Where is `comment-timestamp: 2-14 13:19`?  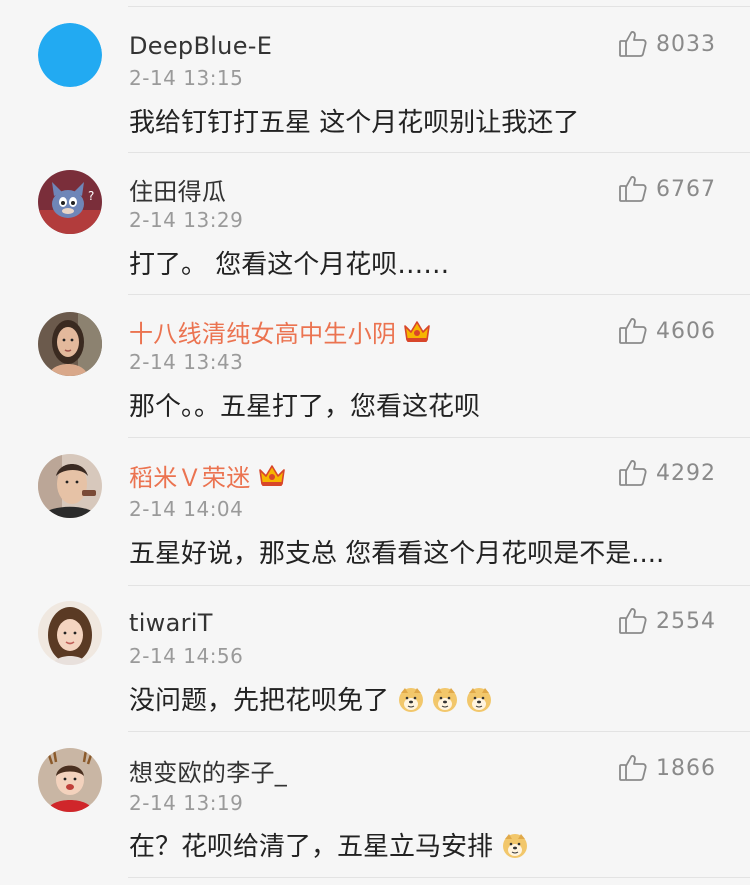
comment-timestamp: 2-14 13:19 is located at coordinates (186, 803).